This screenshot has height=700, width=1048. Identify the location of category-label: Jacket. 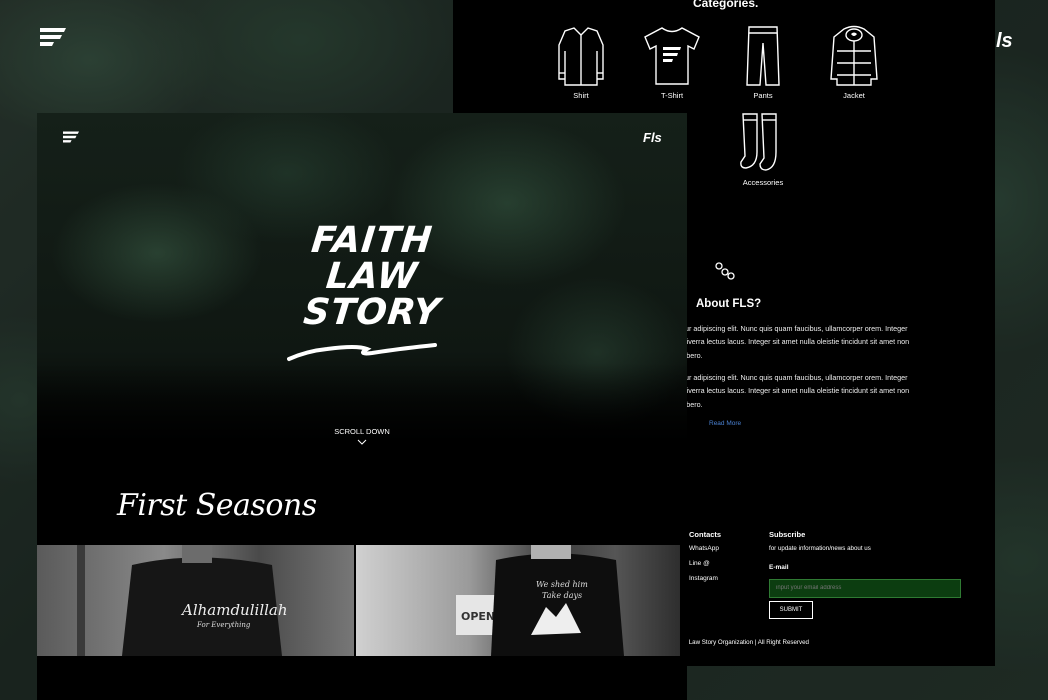
(854, 95).